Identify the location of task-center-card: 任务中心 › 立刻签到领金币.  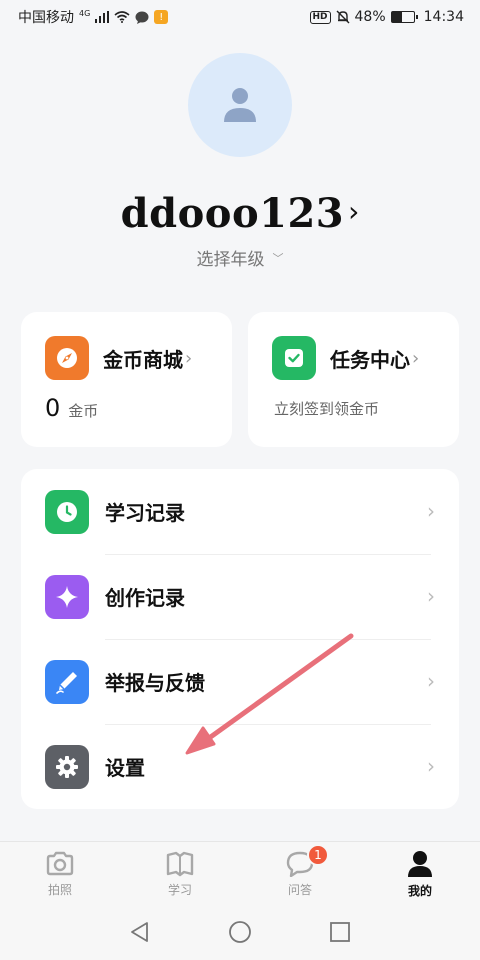
(353, 379).